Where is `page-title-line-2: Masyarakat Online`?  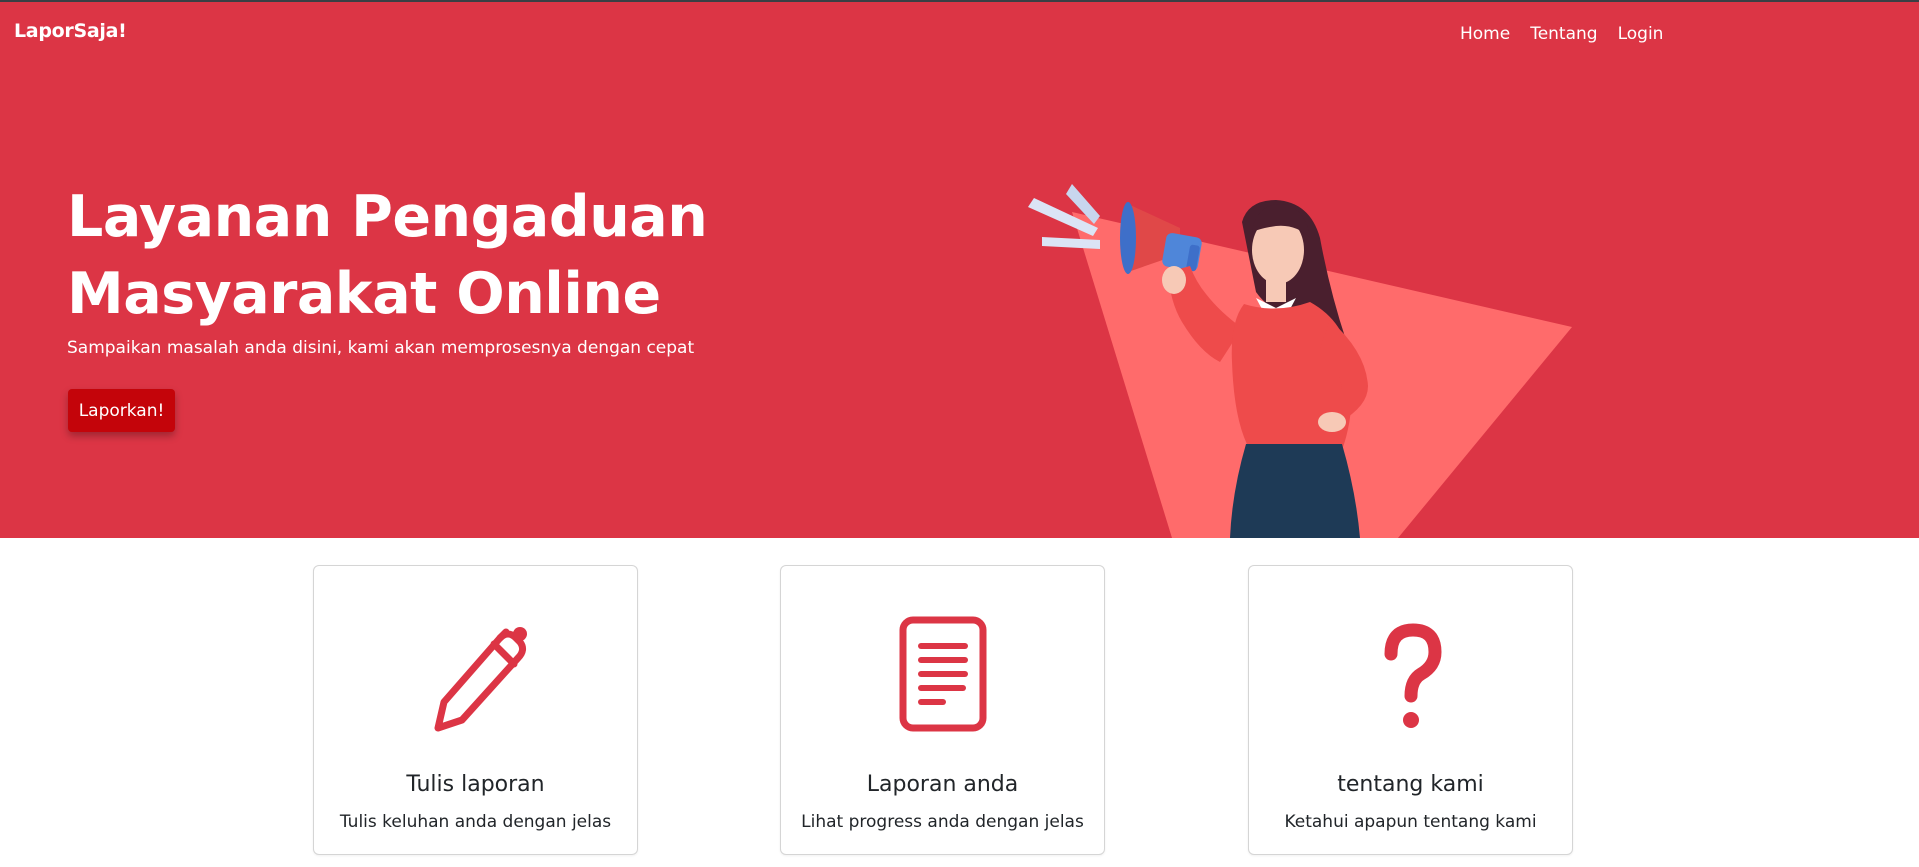
page-title-line-2: Masyarakat Online is located at coordinates (364, 294).